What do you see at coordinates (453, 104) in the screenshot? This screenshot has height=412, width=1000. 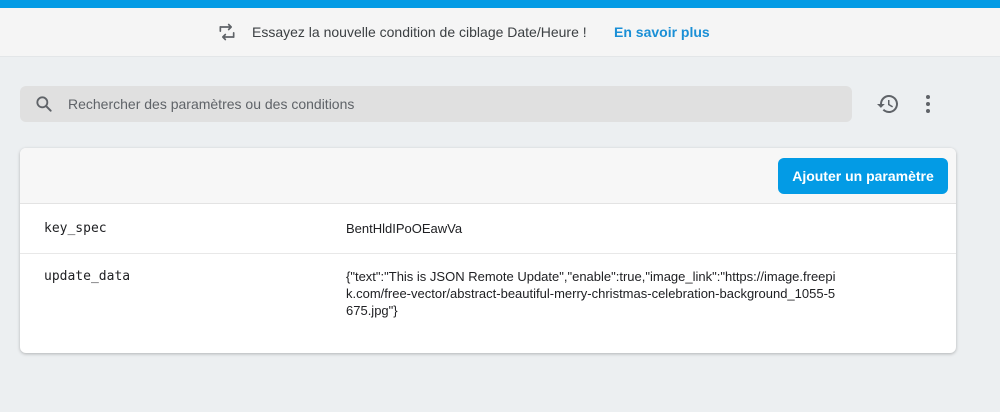 I see `search-input` at bounding box center [453, 104].